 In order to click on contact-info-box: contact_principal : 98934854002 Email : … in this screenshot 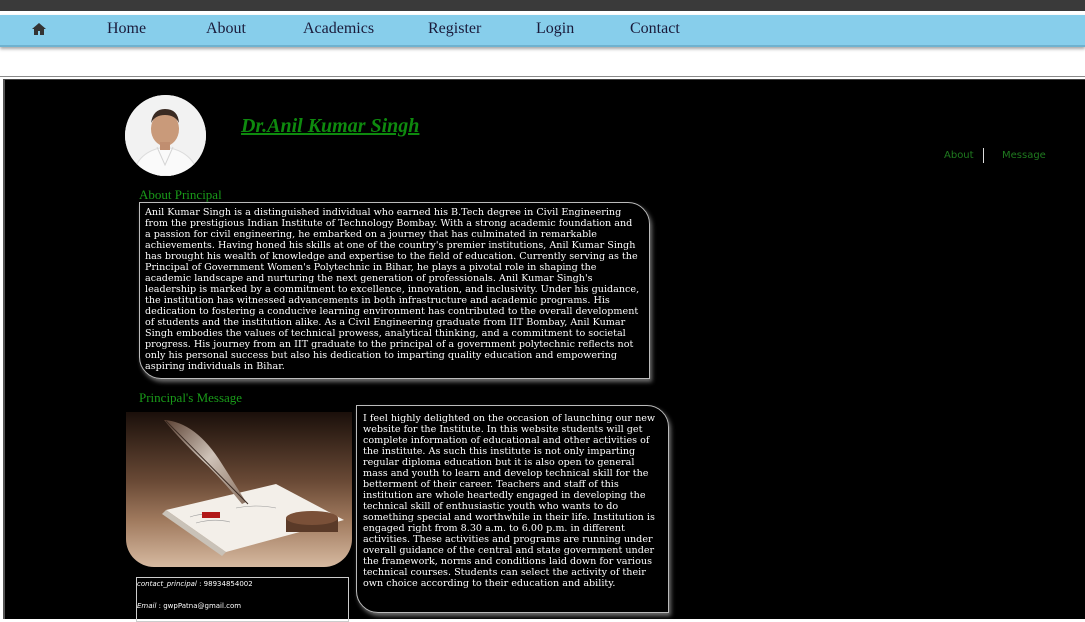, I will do `click(242, 599)`.